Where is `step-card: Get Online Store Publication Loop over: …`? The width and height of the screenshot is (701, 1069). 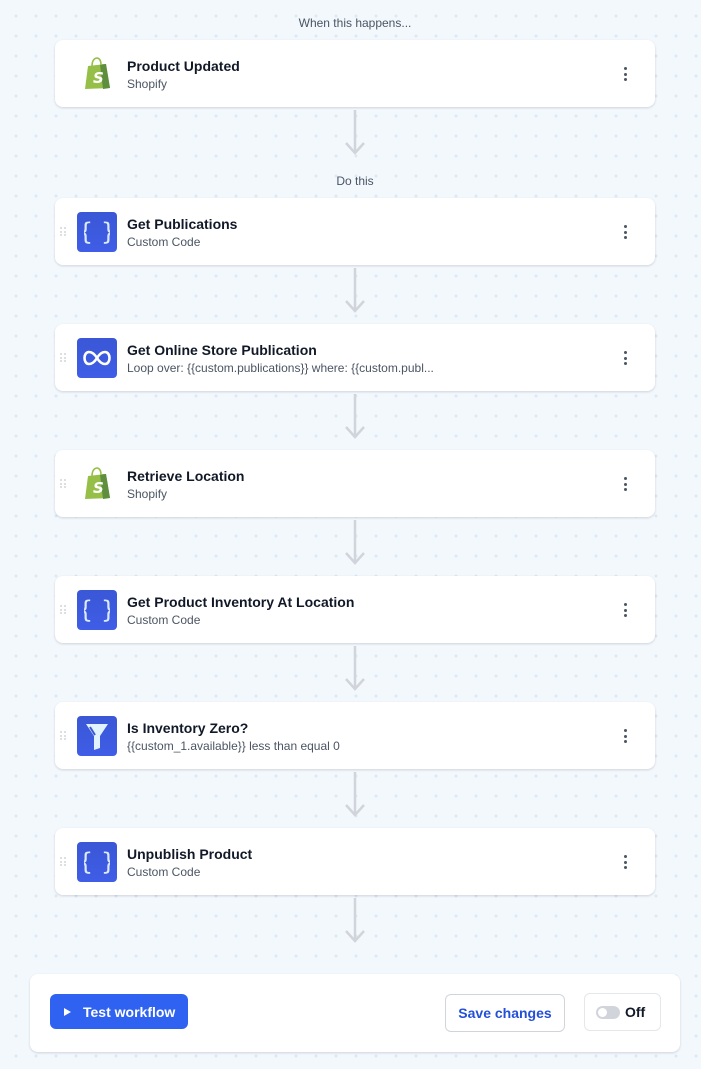
step-card: Get Online Store Publication Loop over: … is located at coordinates (355, 357).